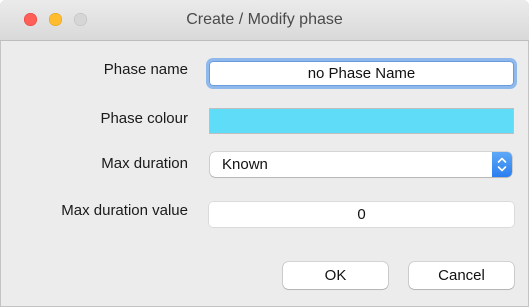 The height and width of the screenshot is (307, 529). Describe the element at coordinates (245, 164) in the screenshot. I see `max-duration-selected-value: Known` at that location.